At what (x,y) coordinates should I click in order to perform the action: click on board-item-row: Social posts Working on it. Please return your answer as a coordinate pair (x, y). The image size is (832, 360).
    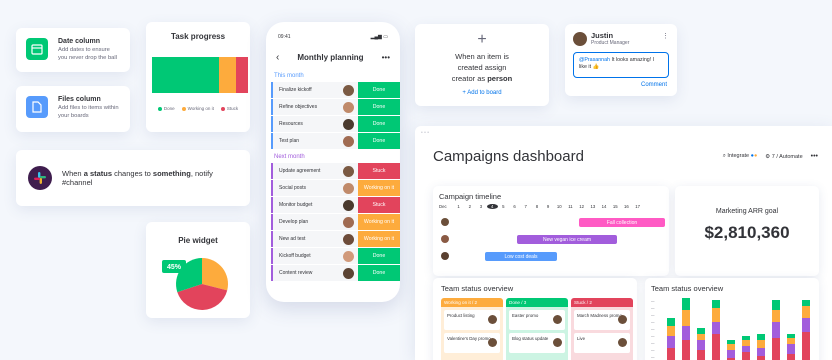
    Looking at the image, I should click on (335, 188).